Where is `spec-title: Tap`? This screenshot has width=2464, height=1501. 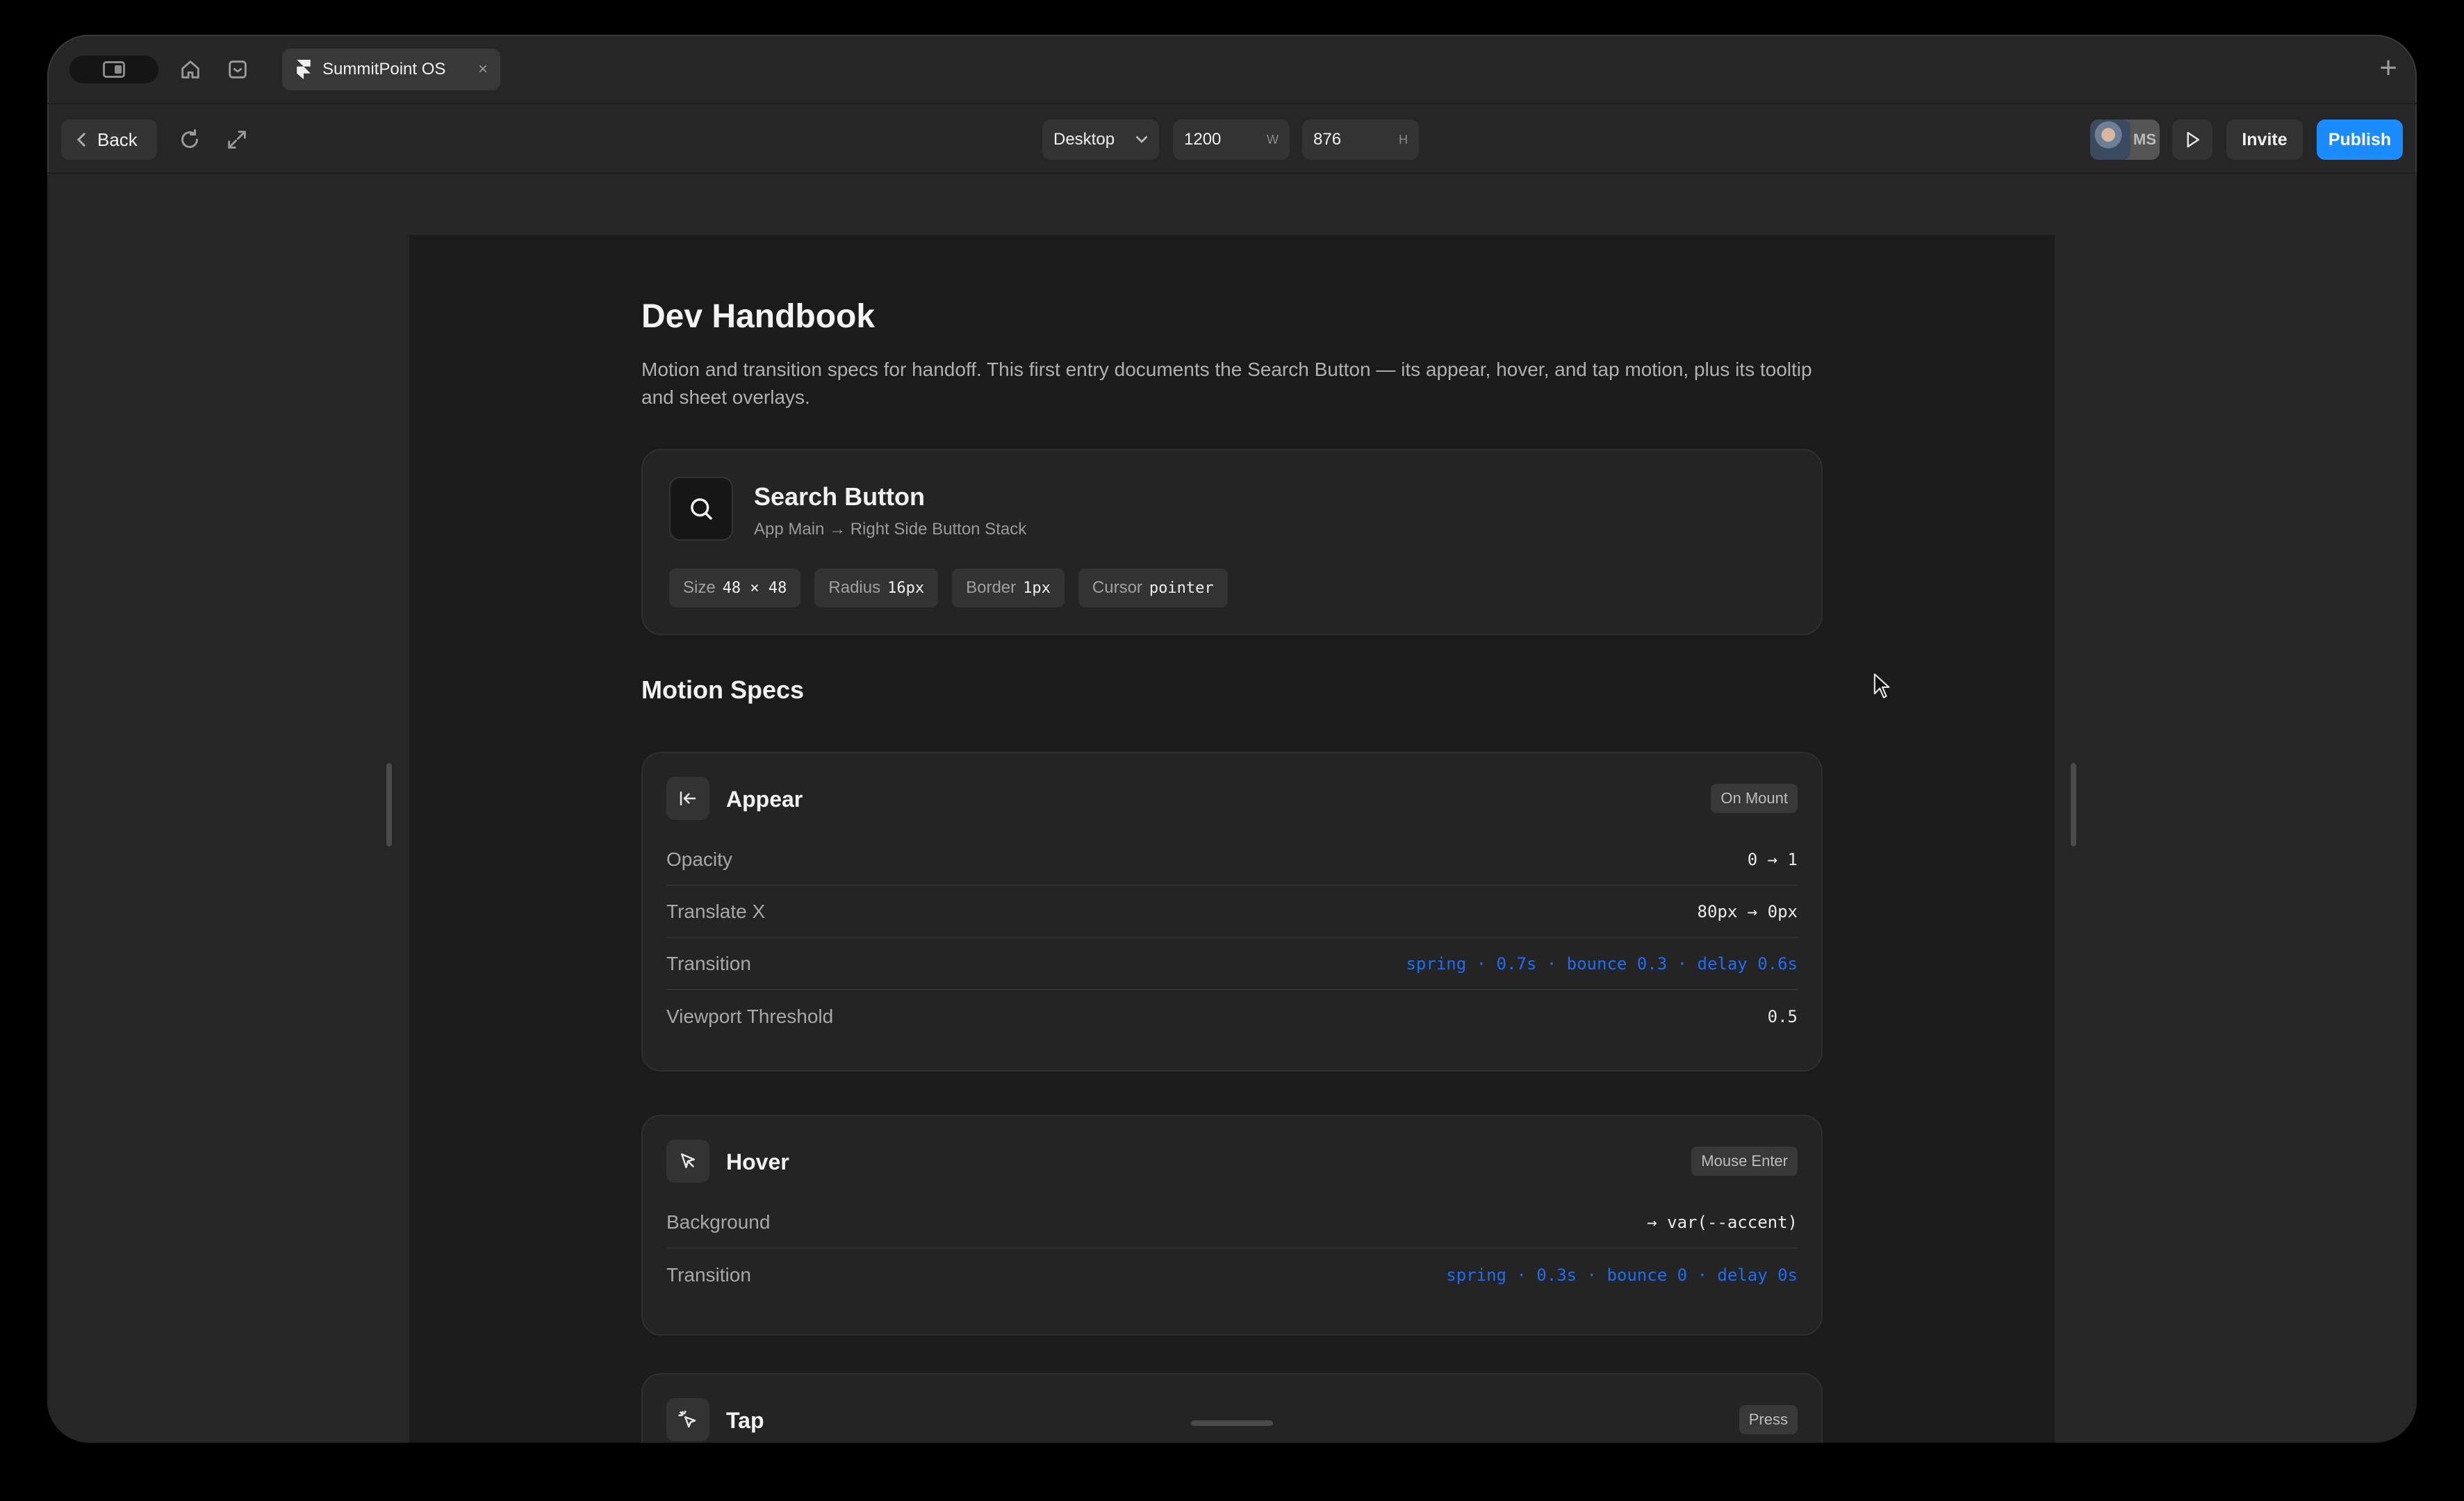 spec-title: Tap is located at coordinates (745, 1420).